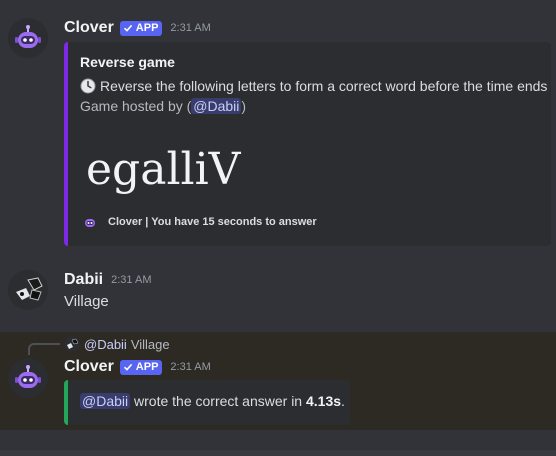 This screenshot has width=556, height=456. What do you see at coordinates (105, 344) in the screenshot?
I see `reply-mention: @Dabii` at bounding box center [105, 344].